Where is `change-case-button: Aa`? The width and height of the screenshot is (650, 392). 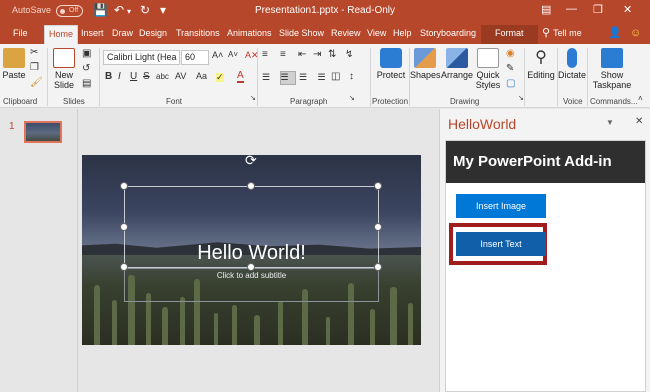 change-case-button: Aa is located at coordinates (201, 76).